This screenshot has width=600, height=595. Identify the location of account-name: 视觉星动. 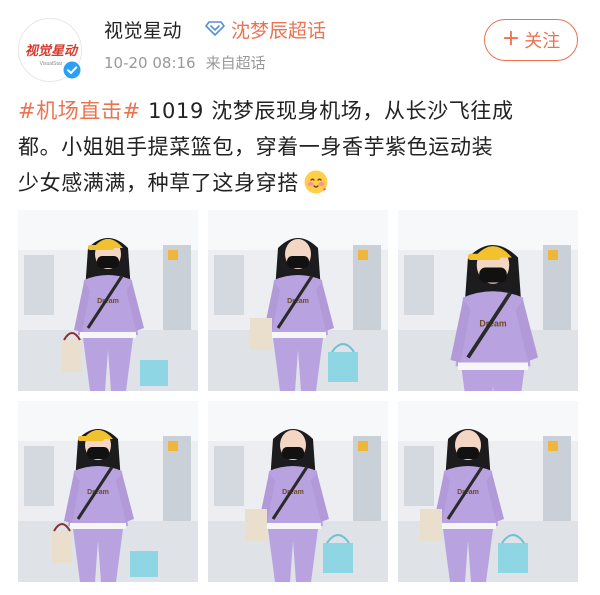
(143, 29).